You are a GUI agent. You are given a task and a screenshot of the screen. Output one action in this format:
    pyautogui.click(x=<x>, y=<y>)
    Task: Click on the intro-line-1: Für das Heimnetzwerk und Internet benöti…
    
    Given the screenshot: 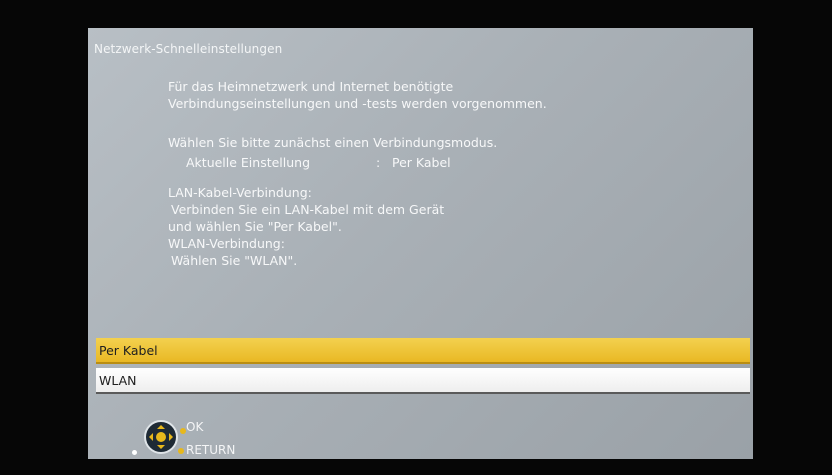 What is the action you would take?
    pyautogui.click(x=311, y=86)
    